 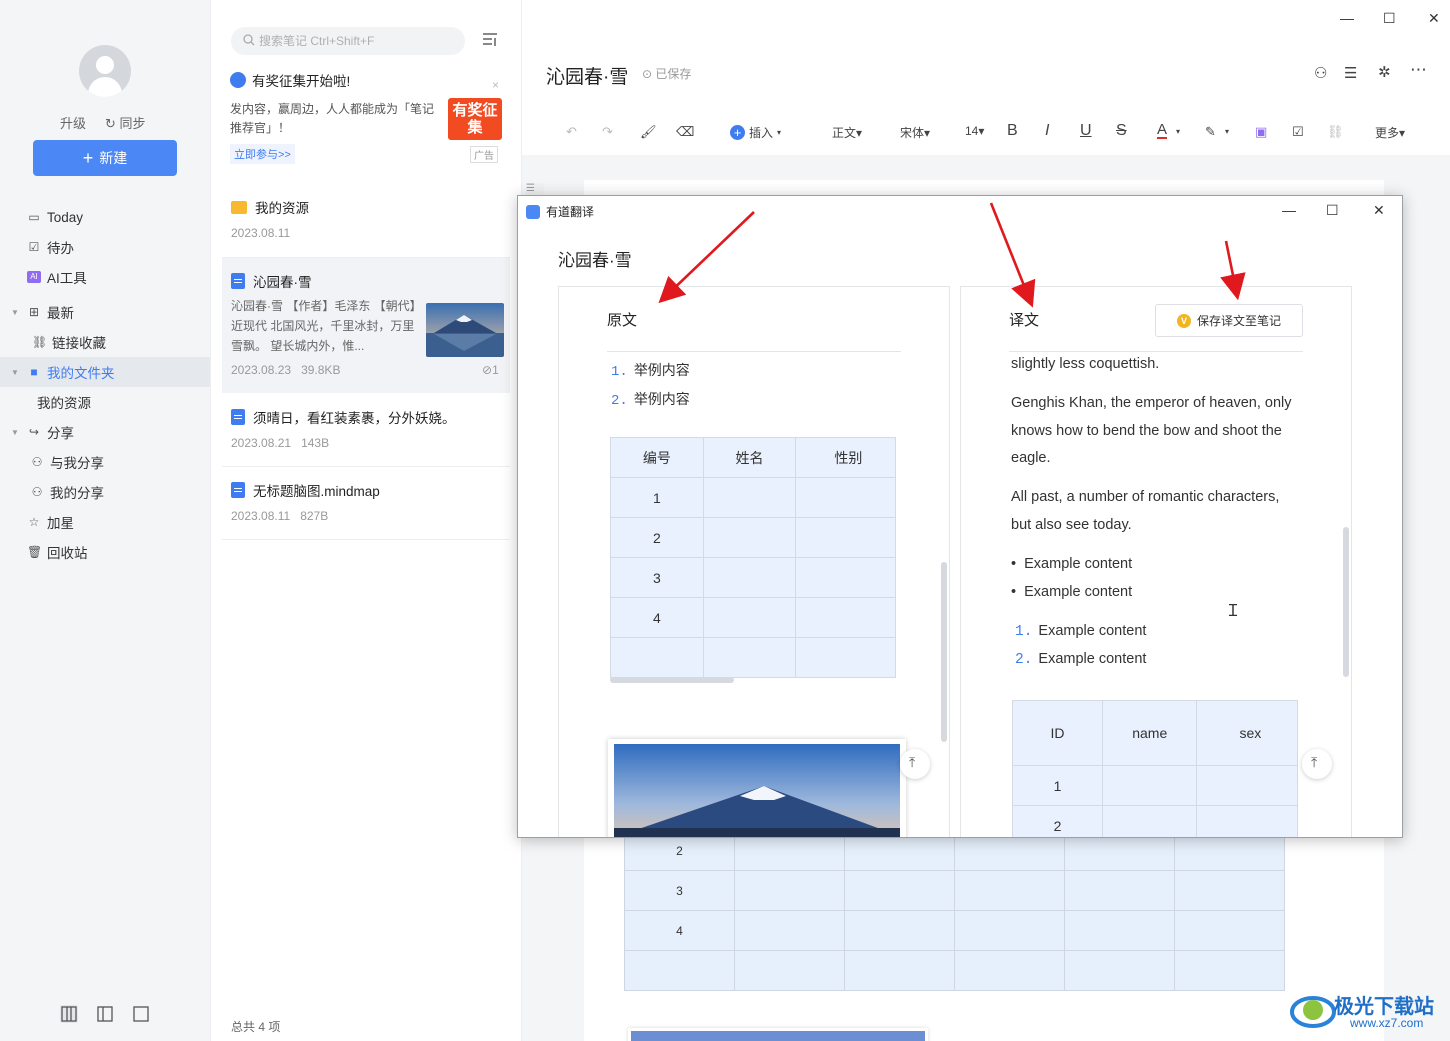 I want to click on single-column-layout-icon, so click(x=141, y=1014).